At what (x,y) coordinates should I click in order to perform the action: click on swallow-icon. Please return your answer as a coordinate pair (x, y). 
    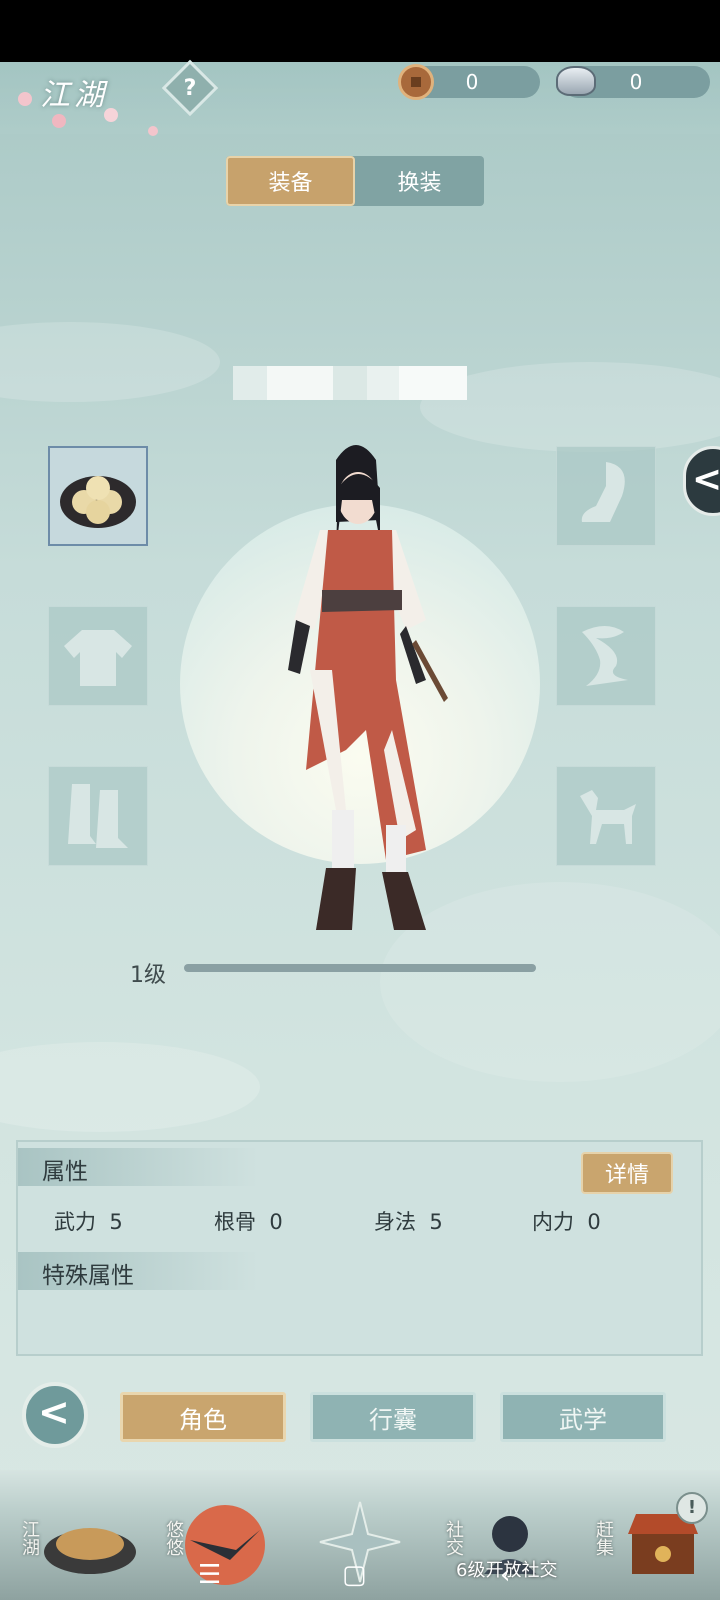
    Looking at the image, I should click on (225, 1545).